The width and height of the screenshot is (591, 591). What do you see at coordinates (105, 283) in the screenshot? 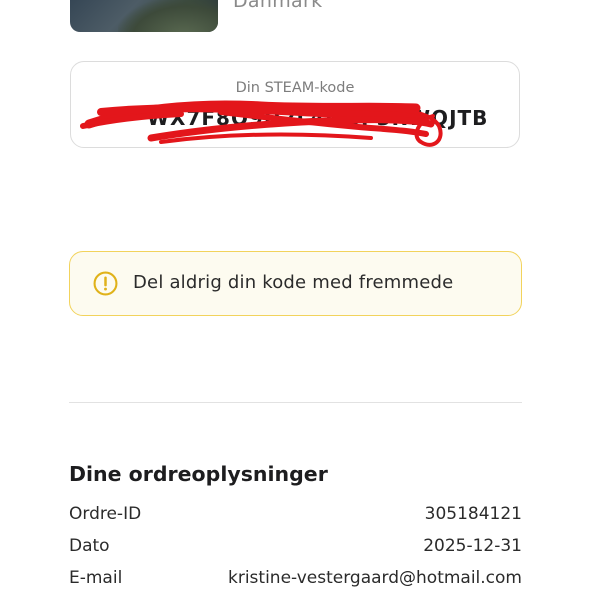
I see `exclamation-circle-icon` at bounding box center [105, 283].